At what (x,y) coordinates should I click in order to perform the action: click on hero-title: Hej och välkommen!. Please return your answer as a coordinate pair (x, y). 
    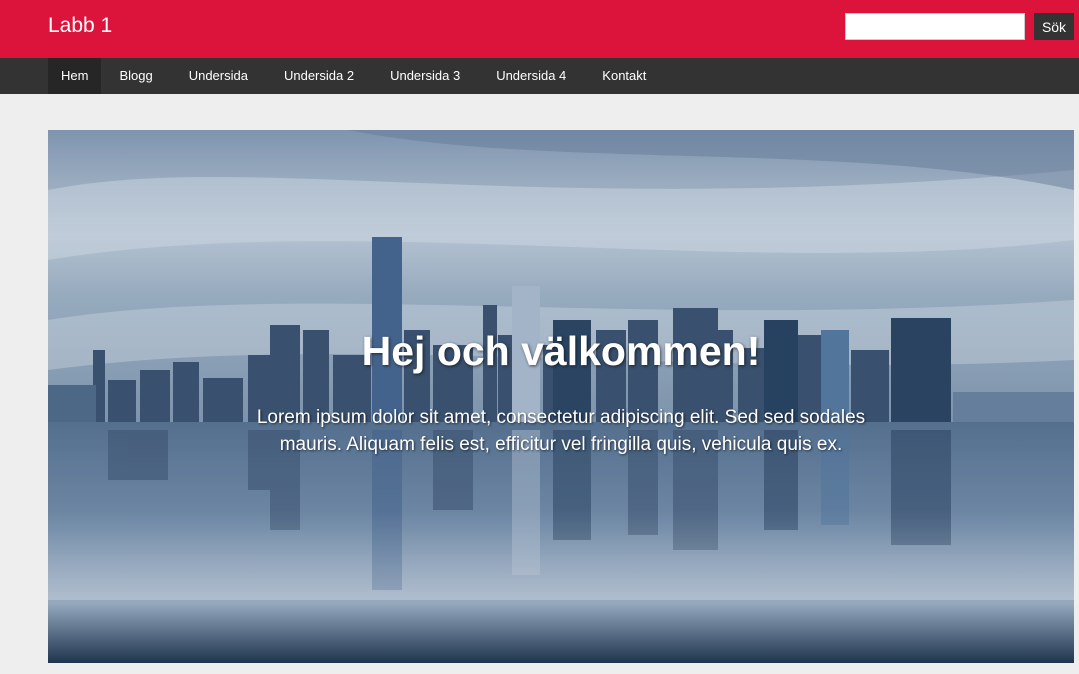
    Looking at the image, I should click on (561, 351).